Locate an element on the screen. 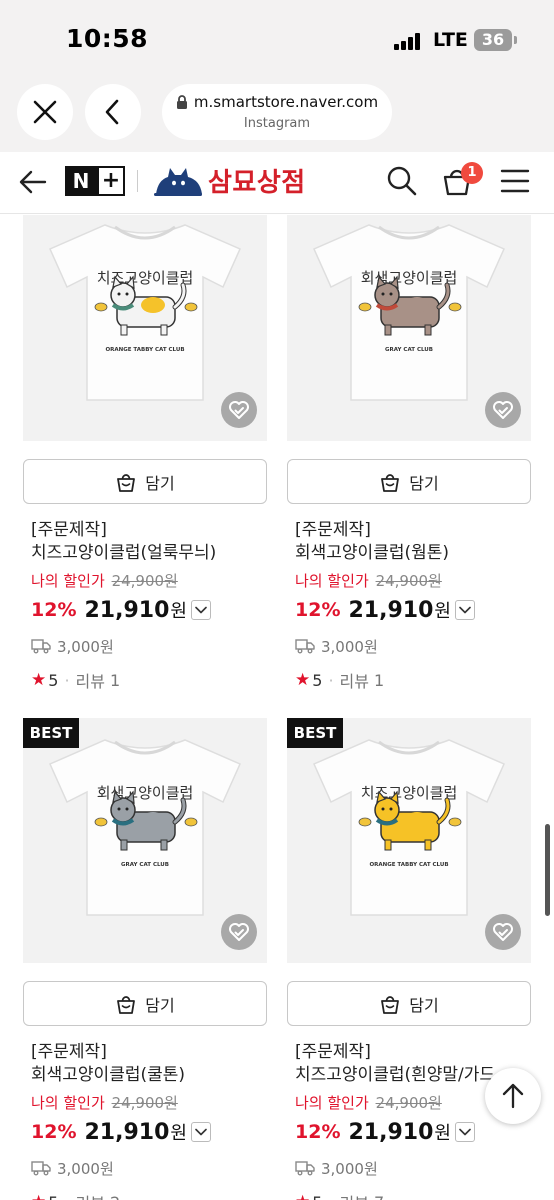  product-name: 회색고양이클럽(쿨톤) is located at coordinates (149, 1075).